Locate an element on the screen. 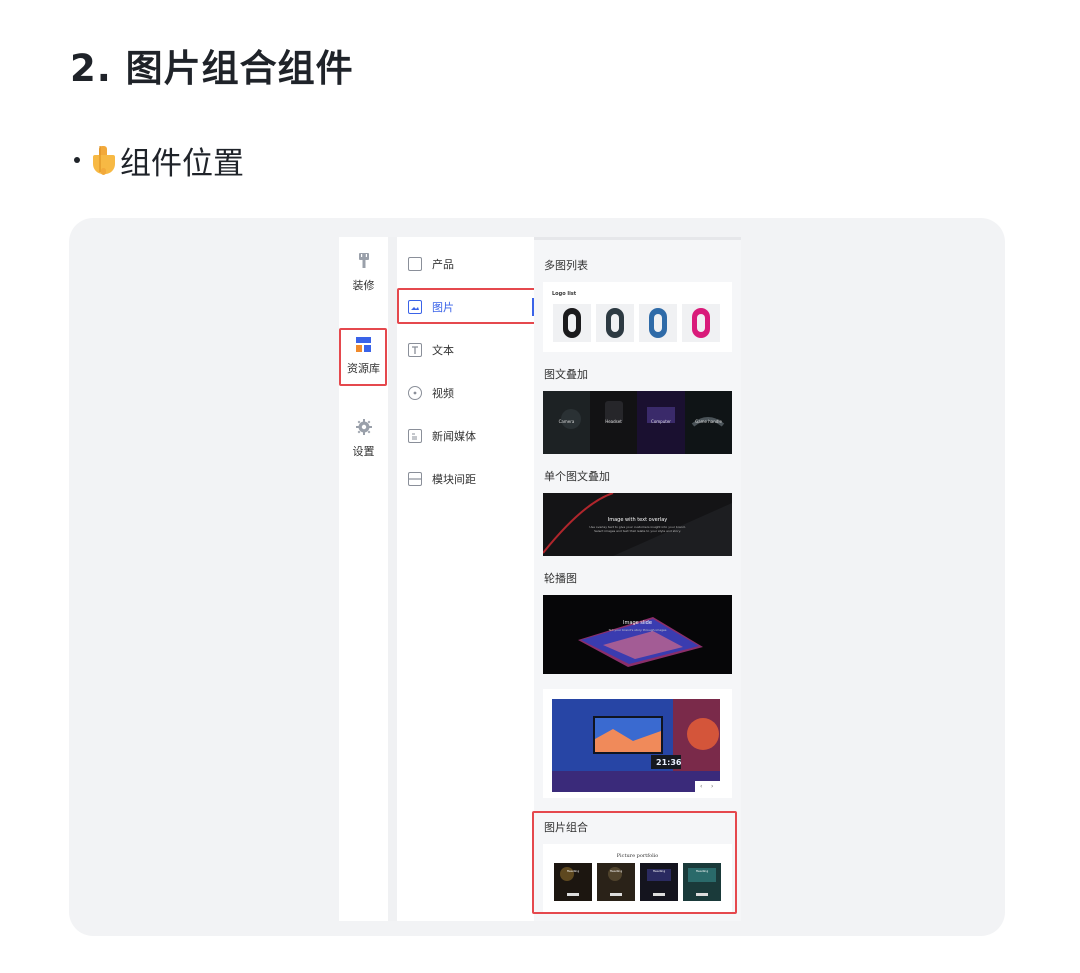 The width and height of the screenshot is (1080, 973). text-icon is located at coordinates (415, 350).